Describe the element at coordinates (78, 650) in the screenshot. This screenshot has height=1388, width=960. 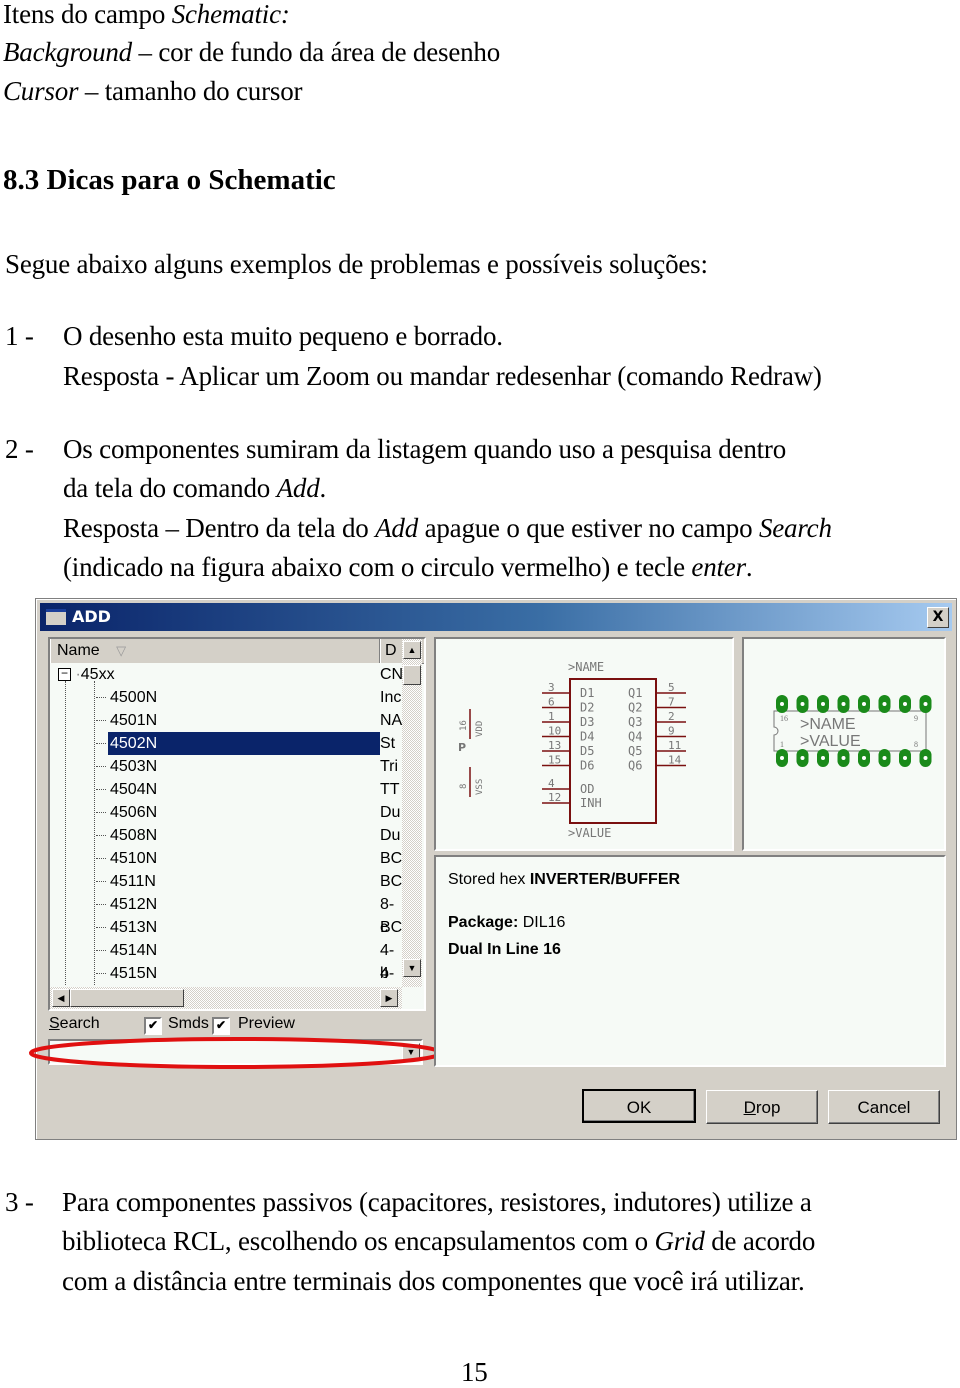
I see `column-label: Name` at that location.